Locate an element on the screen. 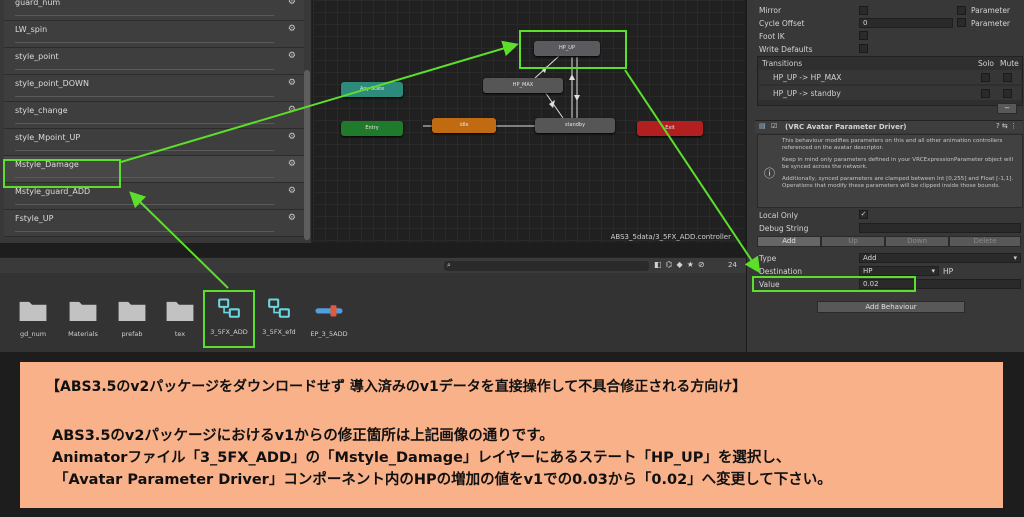  asset-label: tex is located at coordinates (180, 334).